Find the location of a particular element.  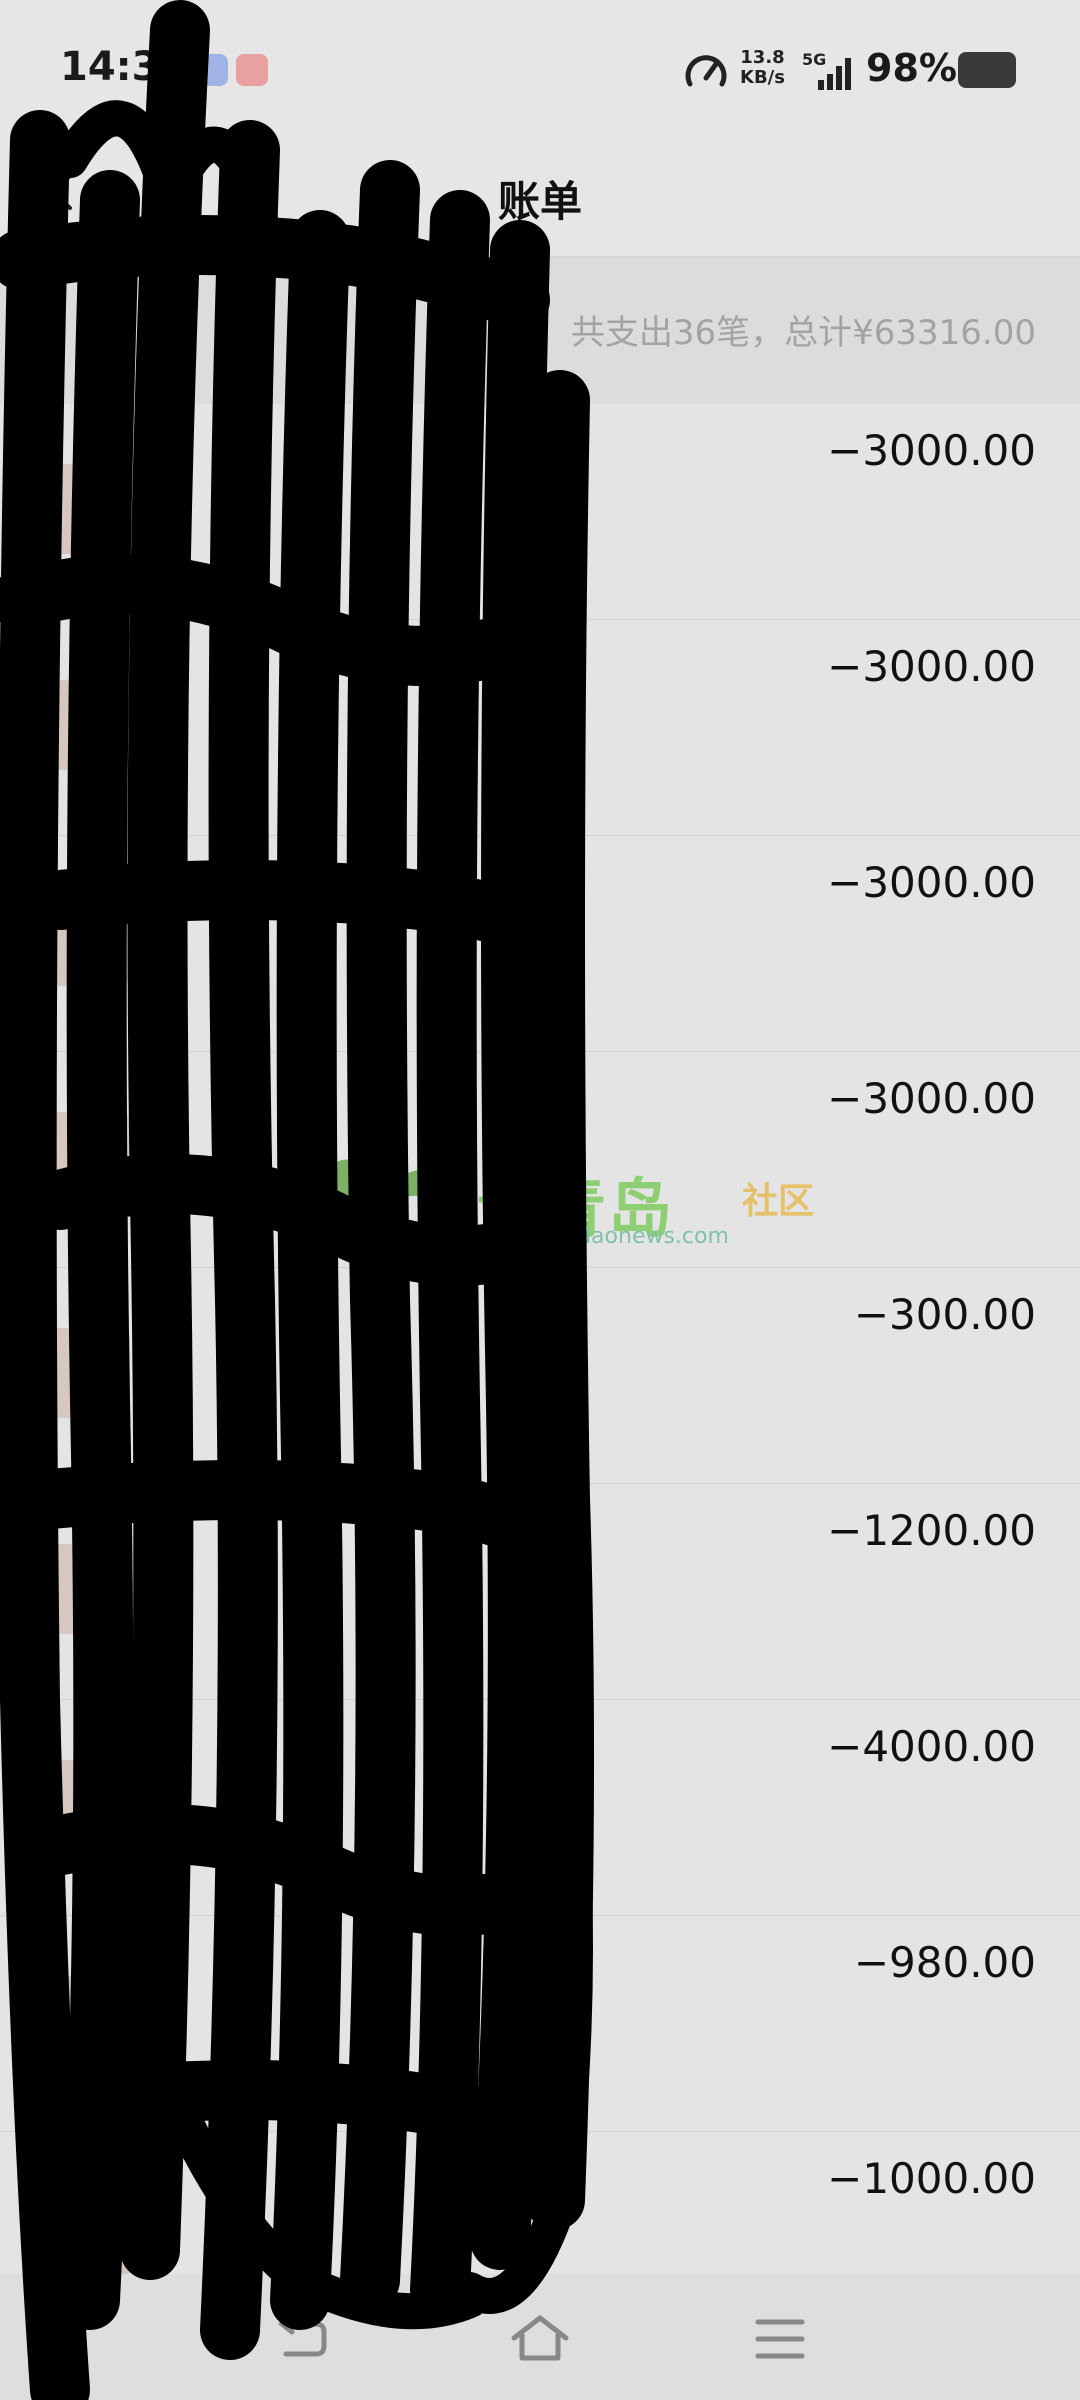

home-icon is located at coordinates (540, 2339).